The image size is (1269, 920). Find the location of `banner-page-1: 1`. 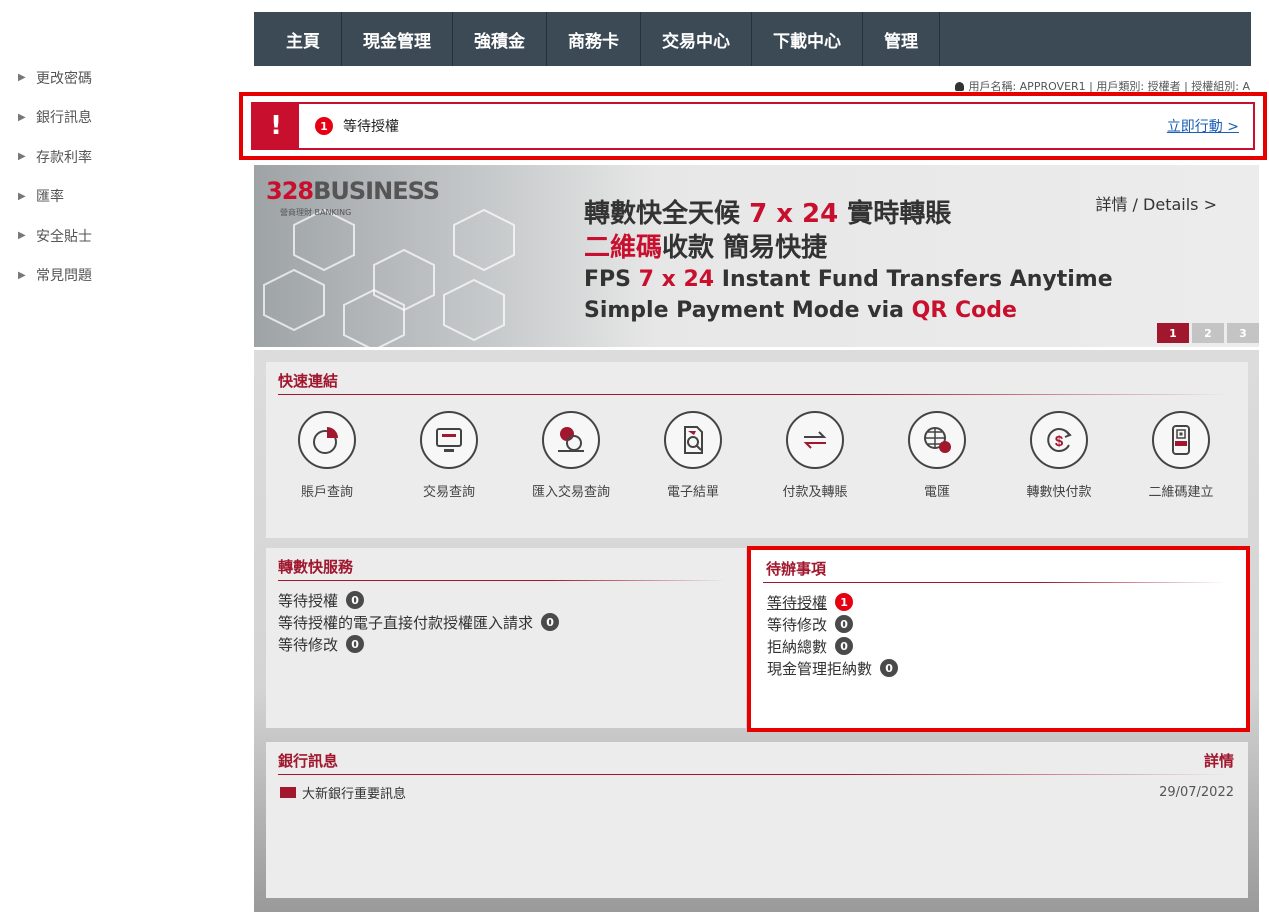

banner-page-1: 1 is located at coordinates (1173, 333).